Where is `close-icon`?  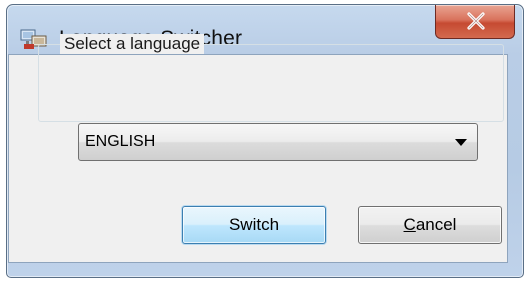
close-icon is located at coordinates (476, 21).